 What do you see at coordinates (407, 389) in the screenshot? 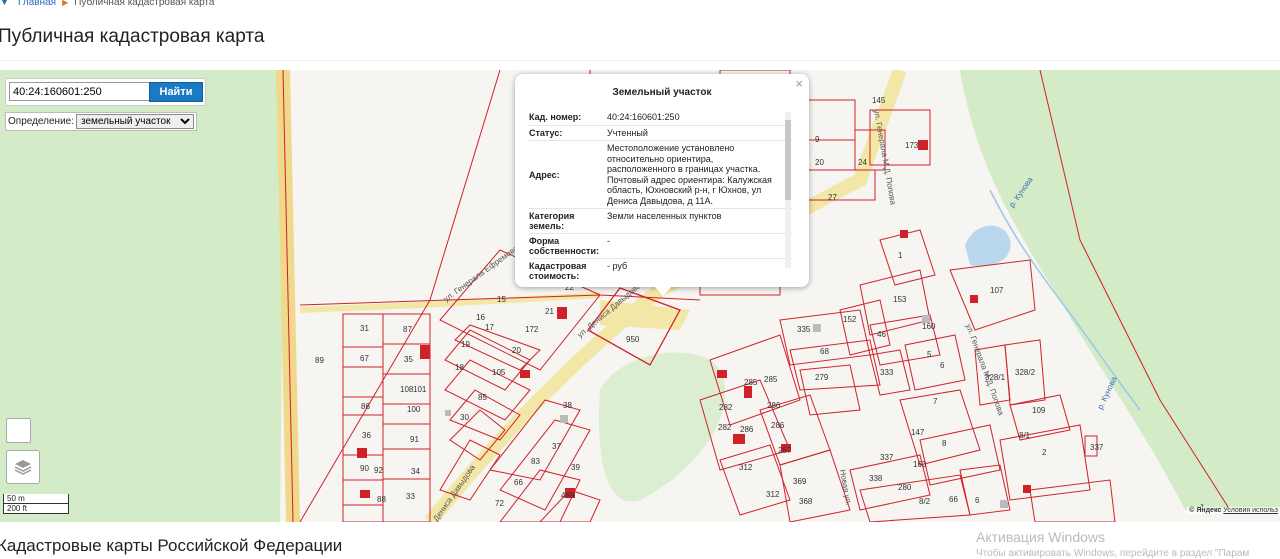
I see `parcel-number: 108` at bounding box center [407, 389].